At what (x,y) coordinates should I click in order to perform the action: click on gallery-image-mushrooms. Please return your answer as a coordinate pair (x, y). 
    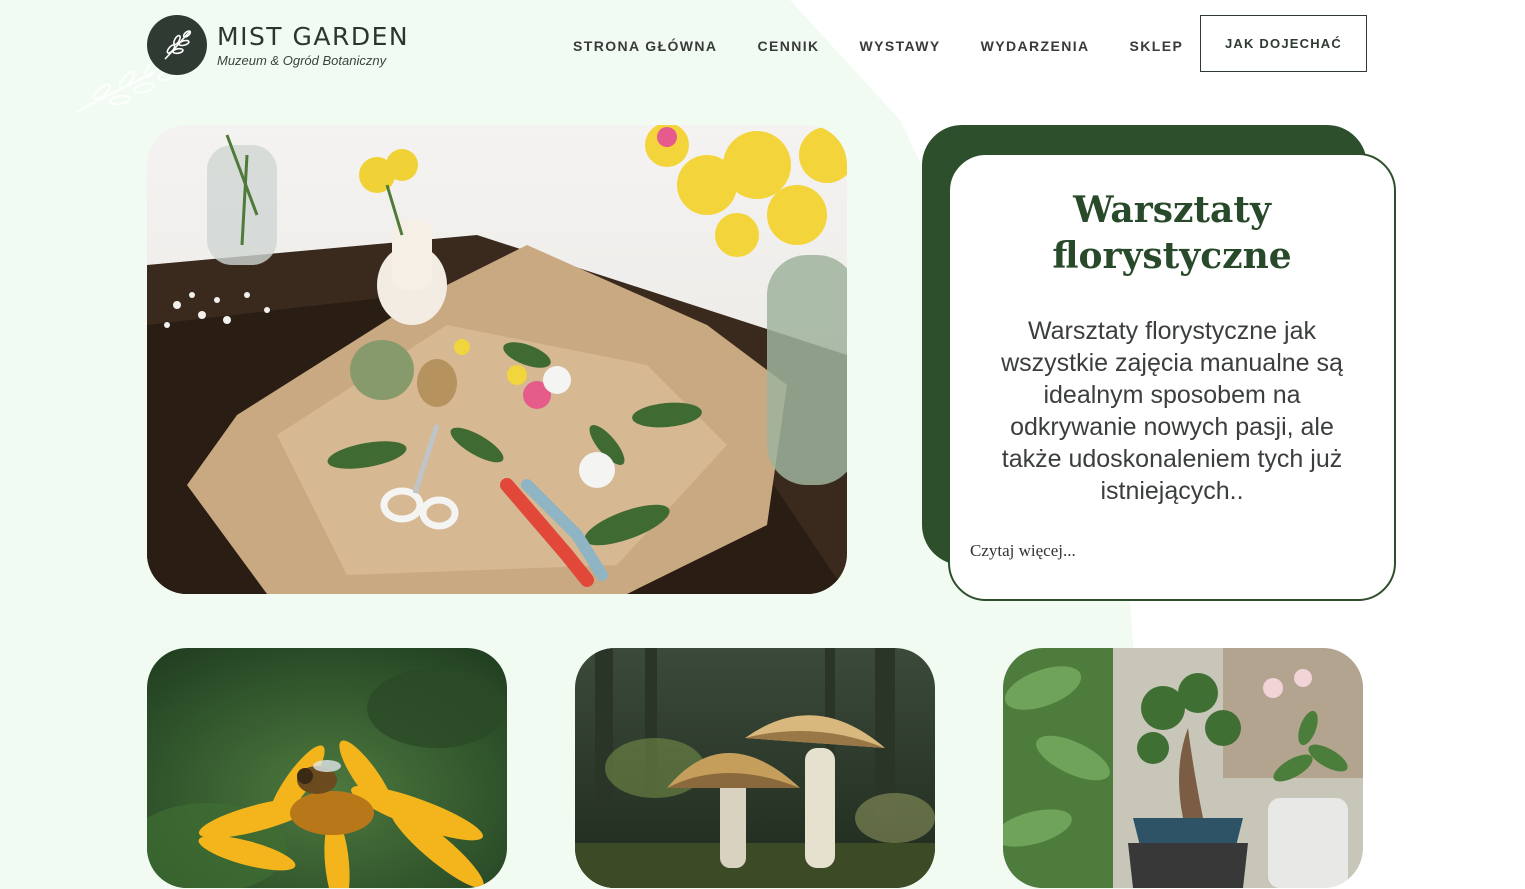
    Looking at the image, I should click on (755, 768).